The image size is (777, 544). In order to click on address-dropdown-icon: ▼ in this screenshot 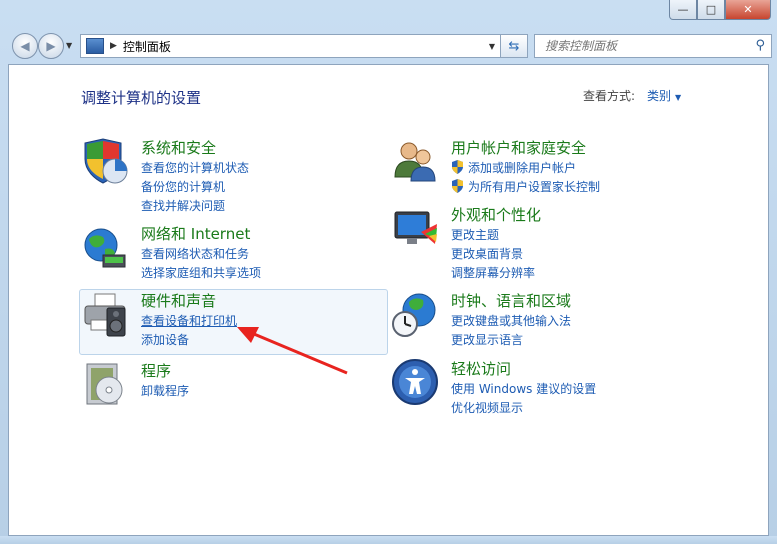, I will do `click(492, 46)`.